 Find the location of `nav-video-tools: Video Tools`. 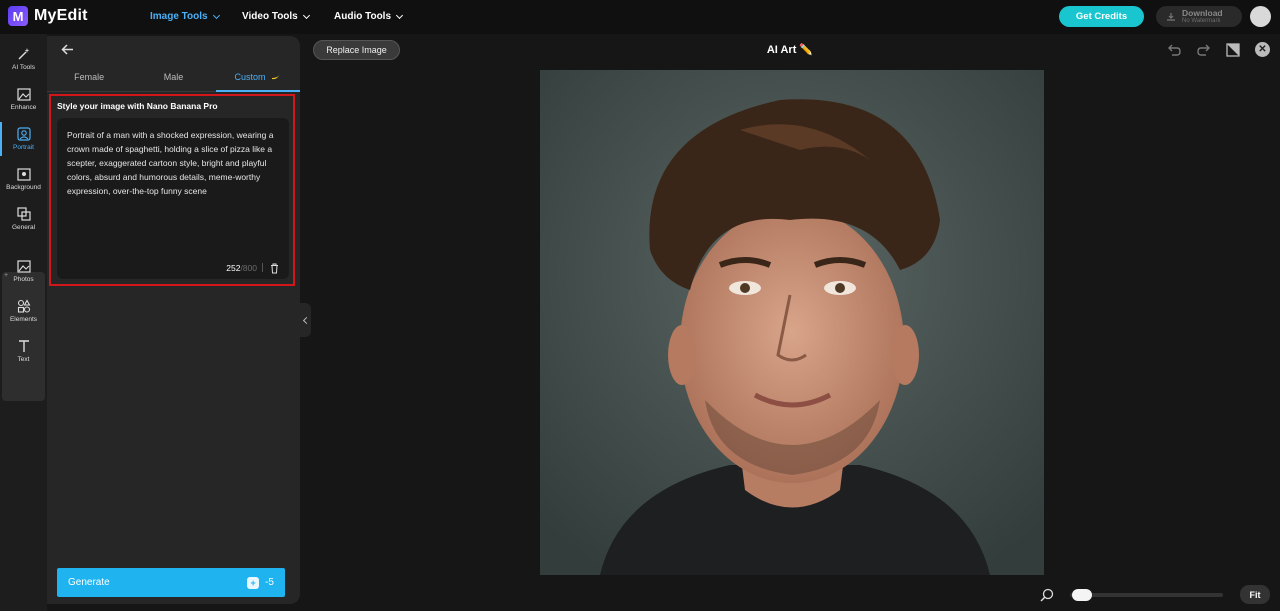

nav-video-tools: Video Tools is located at coordinates (276, 16).